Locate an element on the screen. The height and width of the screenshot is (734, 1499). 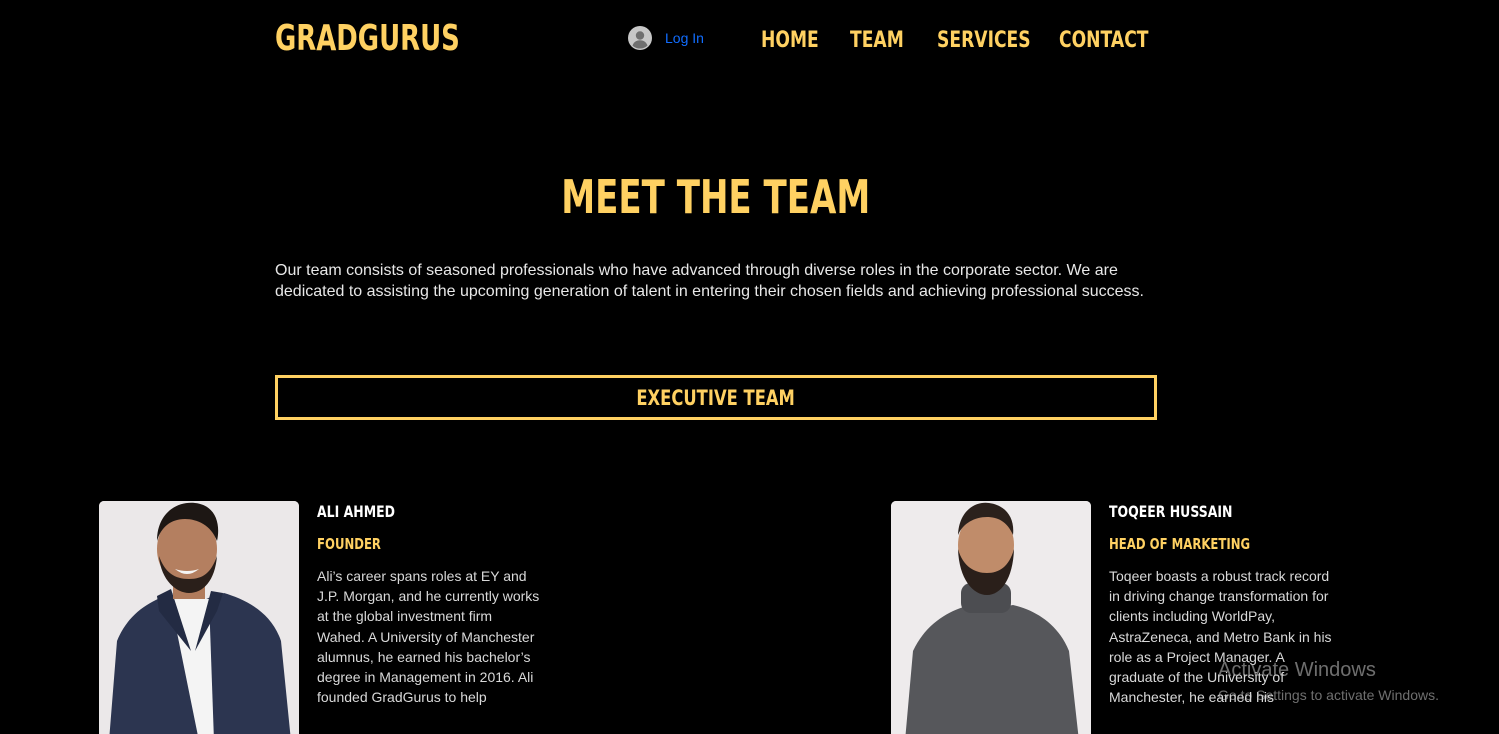
login-button: Log In is located at coordinates (666, 38).